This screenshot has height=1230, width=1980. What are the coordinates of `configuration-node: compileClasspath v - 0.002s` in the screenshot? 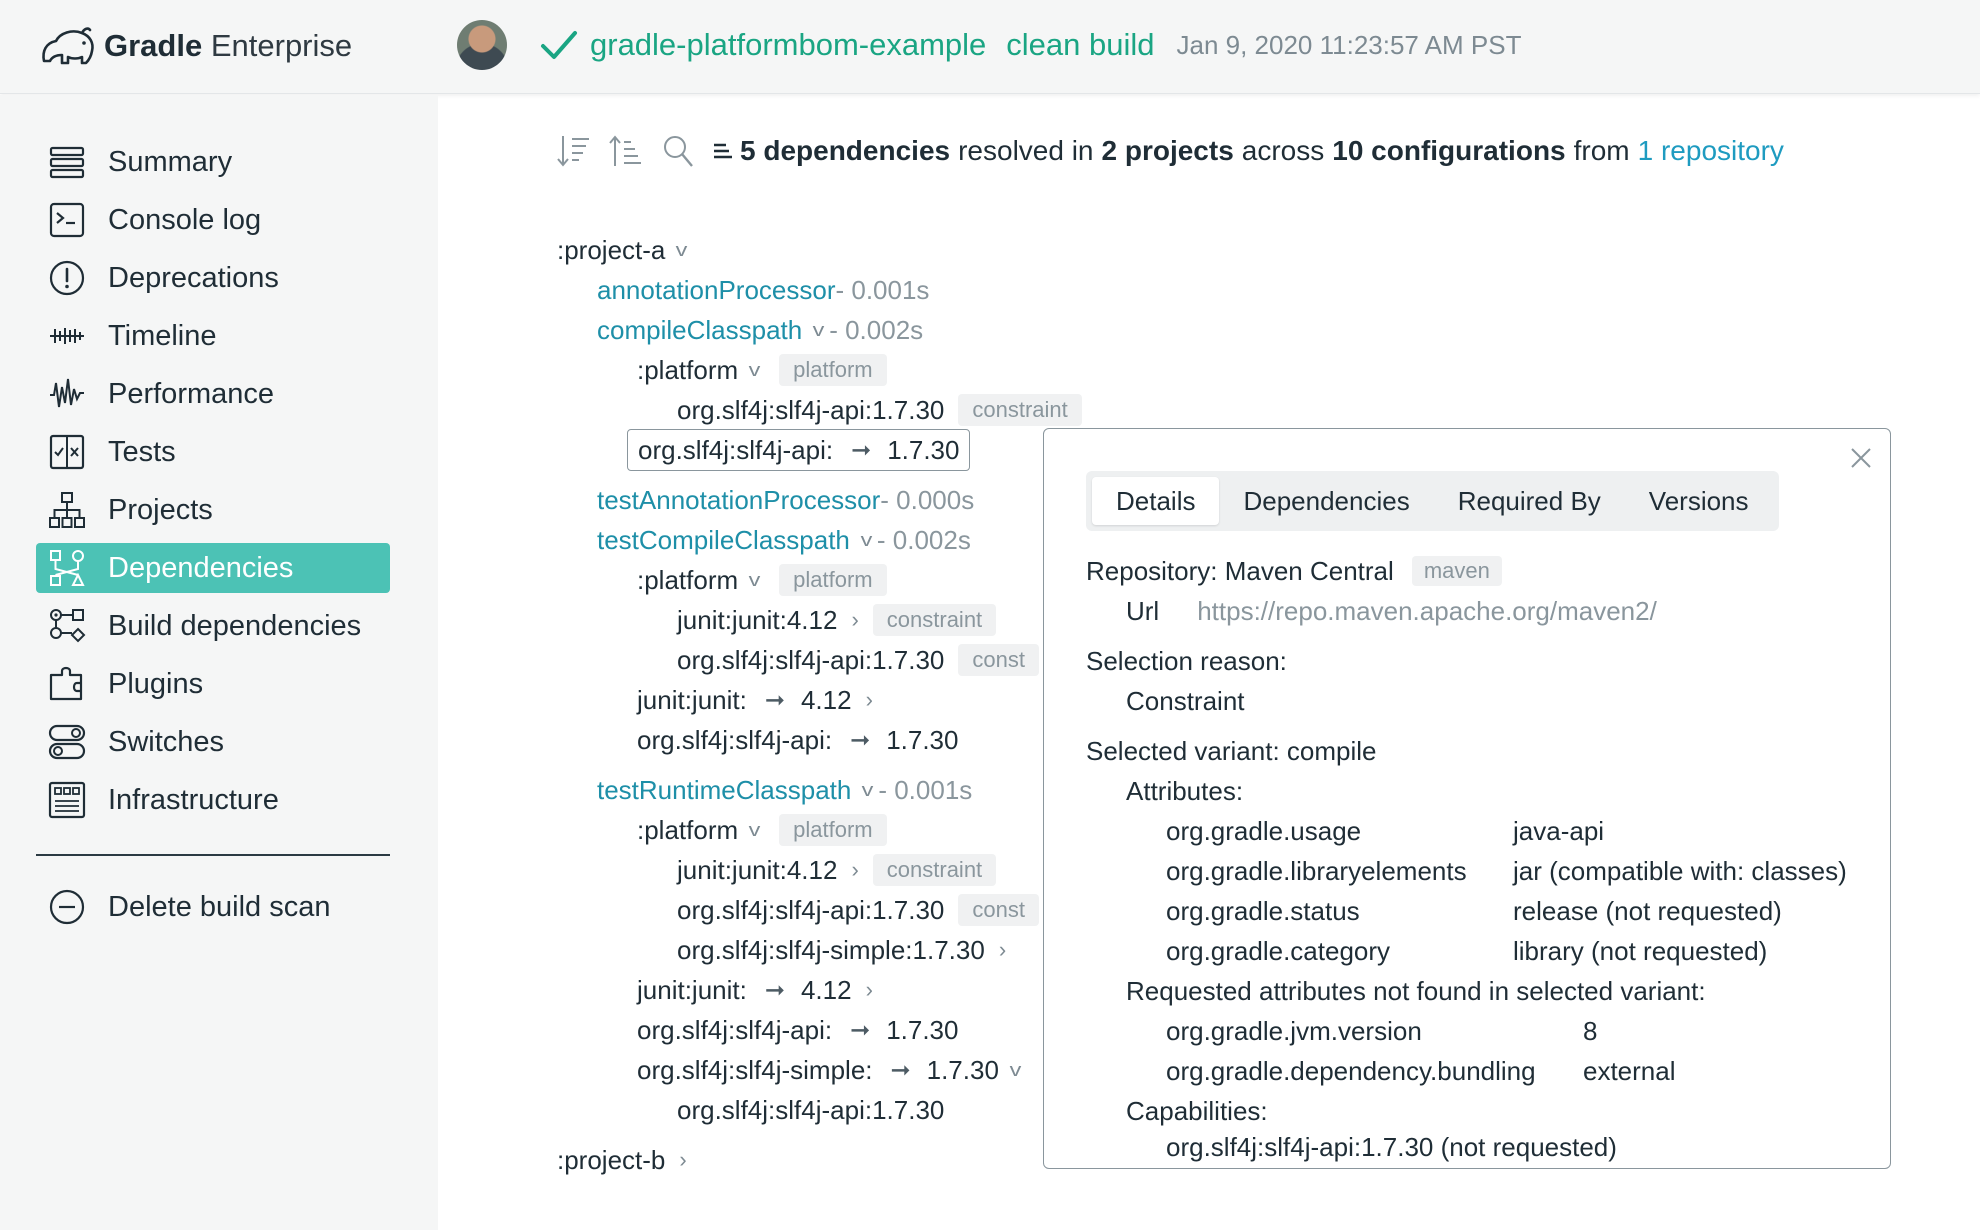 It's located at (760, 330).